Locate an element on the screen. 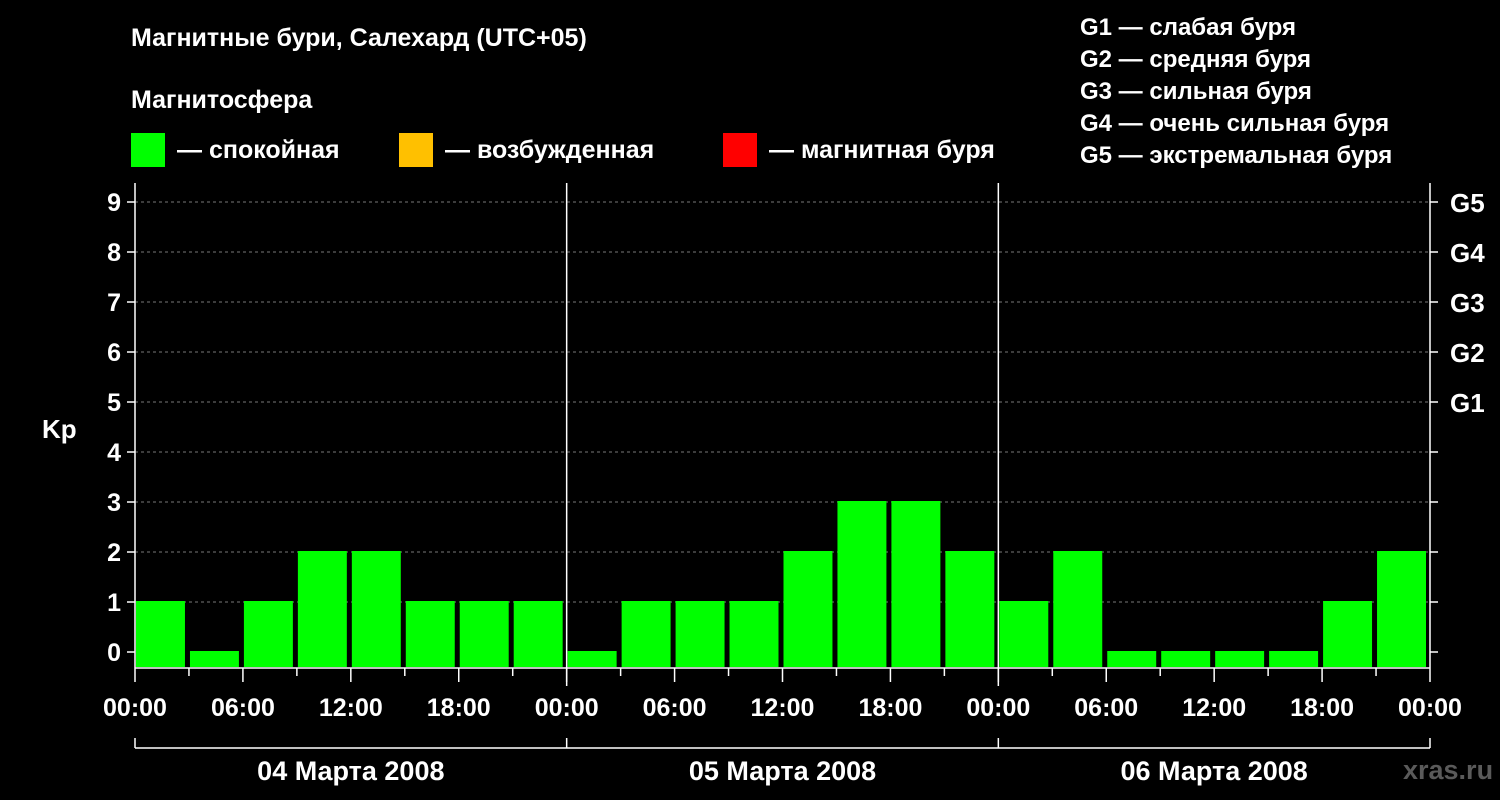  y-tick-label: 2 is located at coordinates (114, 553).